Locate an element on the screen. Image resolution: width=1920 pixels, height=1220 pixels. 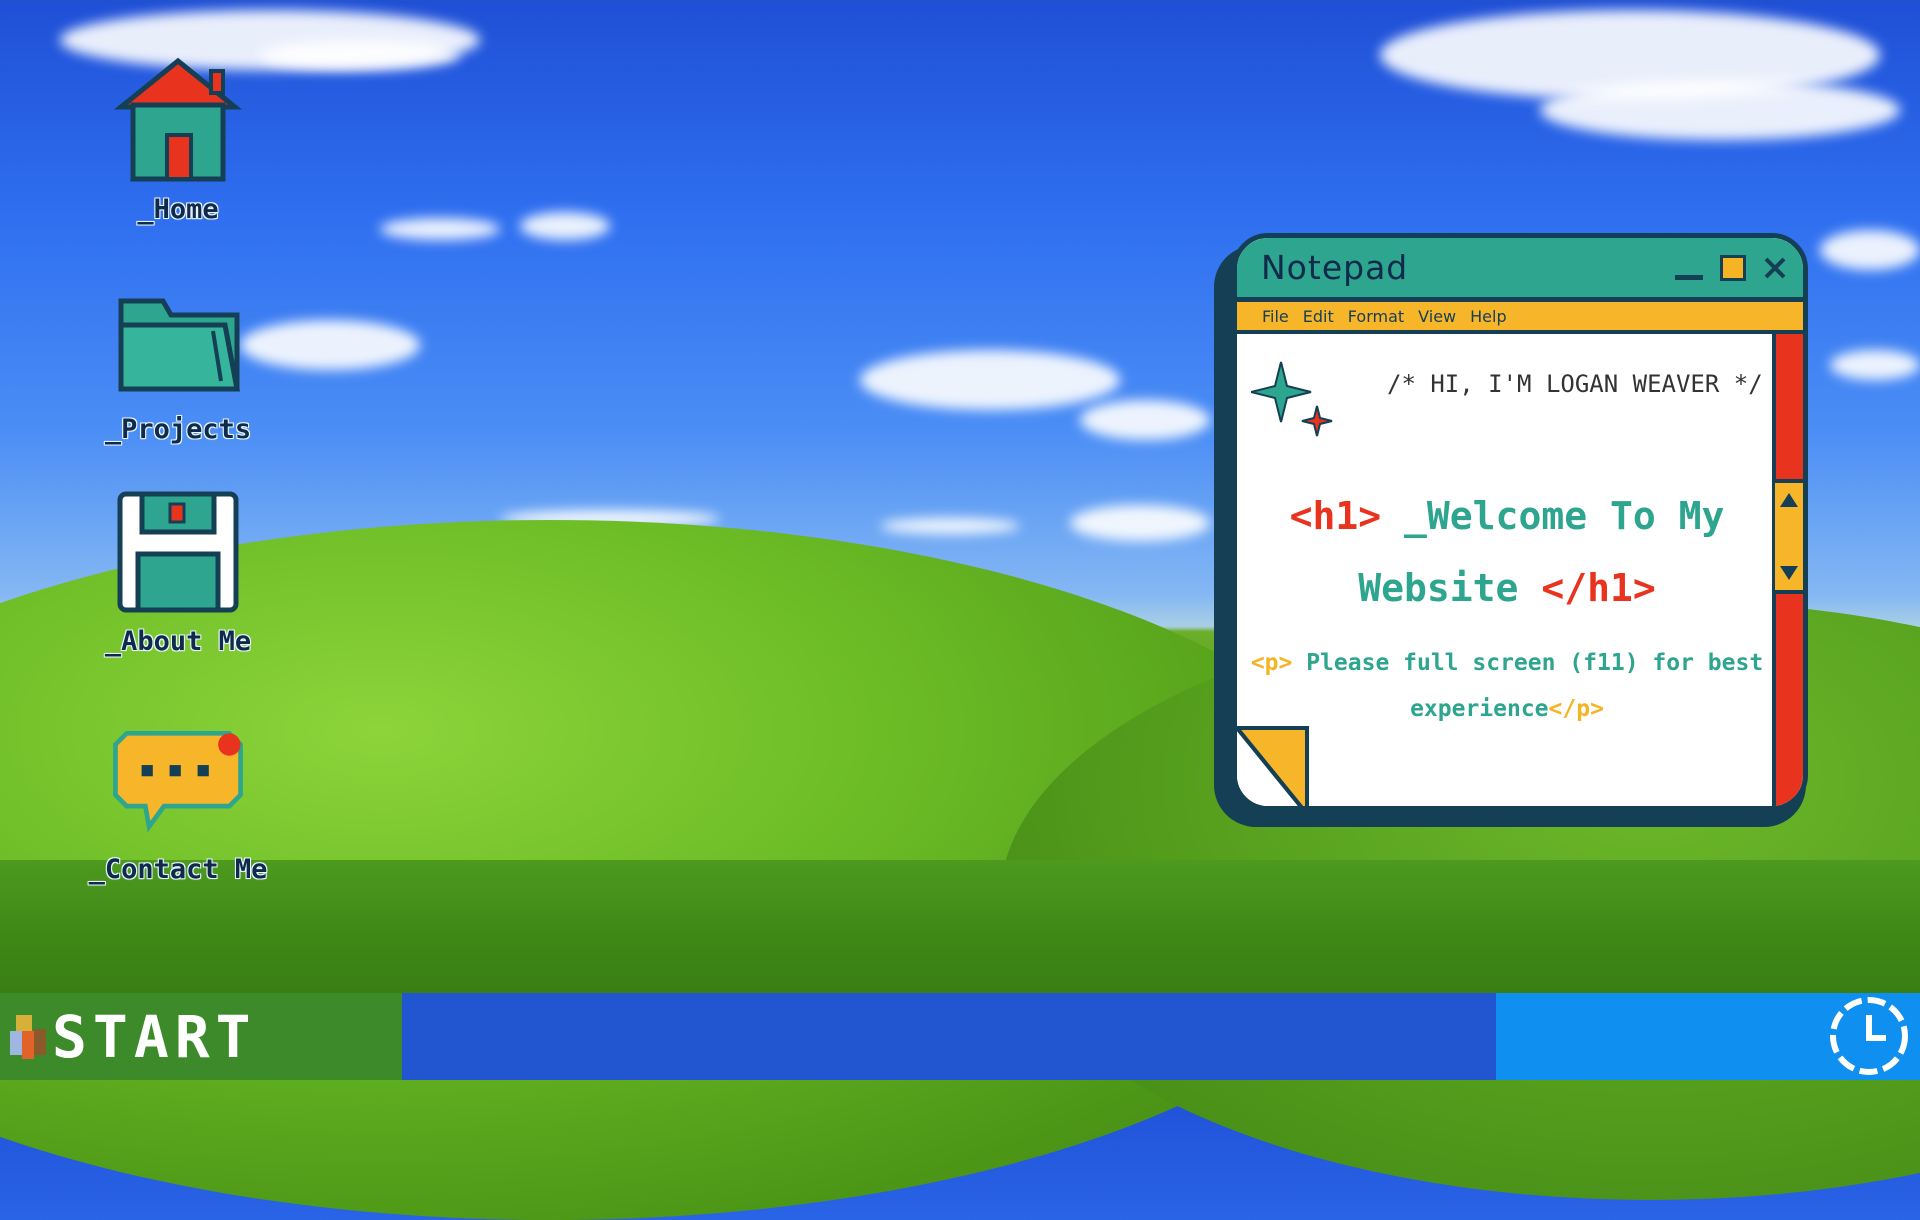
desktop-icon-label: _About Me is located at coordinates (178, 641).